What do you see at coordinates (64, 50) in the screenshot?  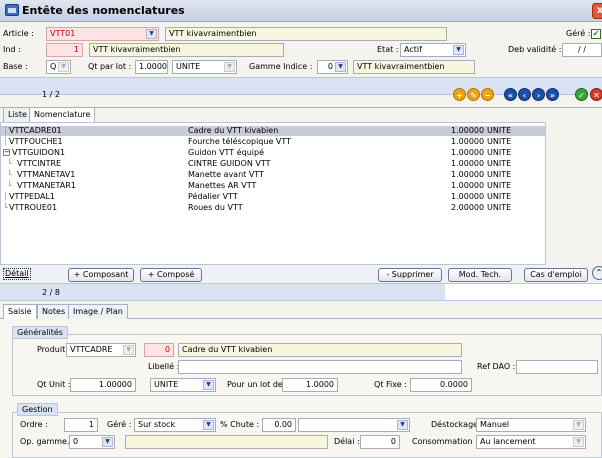 I see `ind-field: 1` at bounding box center [64, 50].